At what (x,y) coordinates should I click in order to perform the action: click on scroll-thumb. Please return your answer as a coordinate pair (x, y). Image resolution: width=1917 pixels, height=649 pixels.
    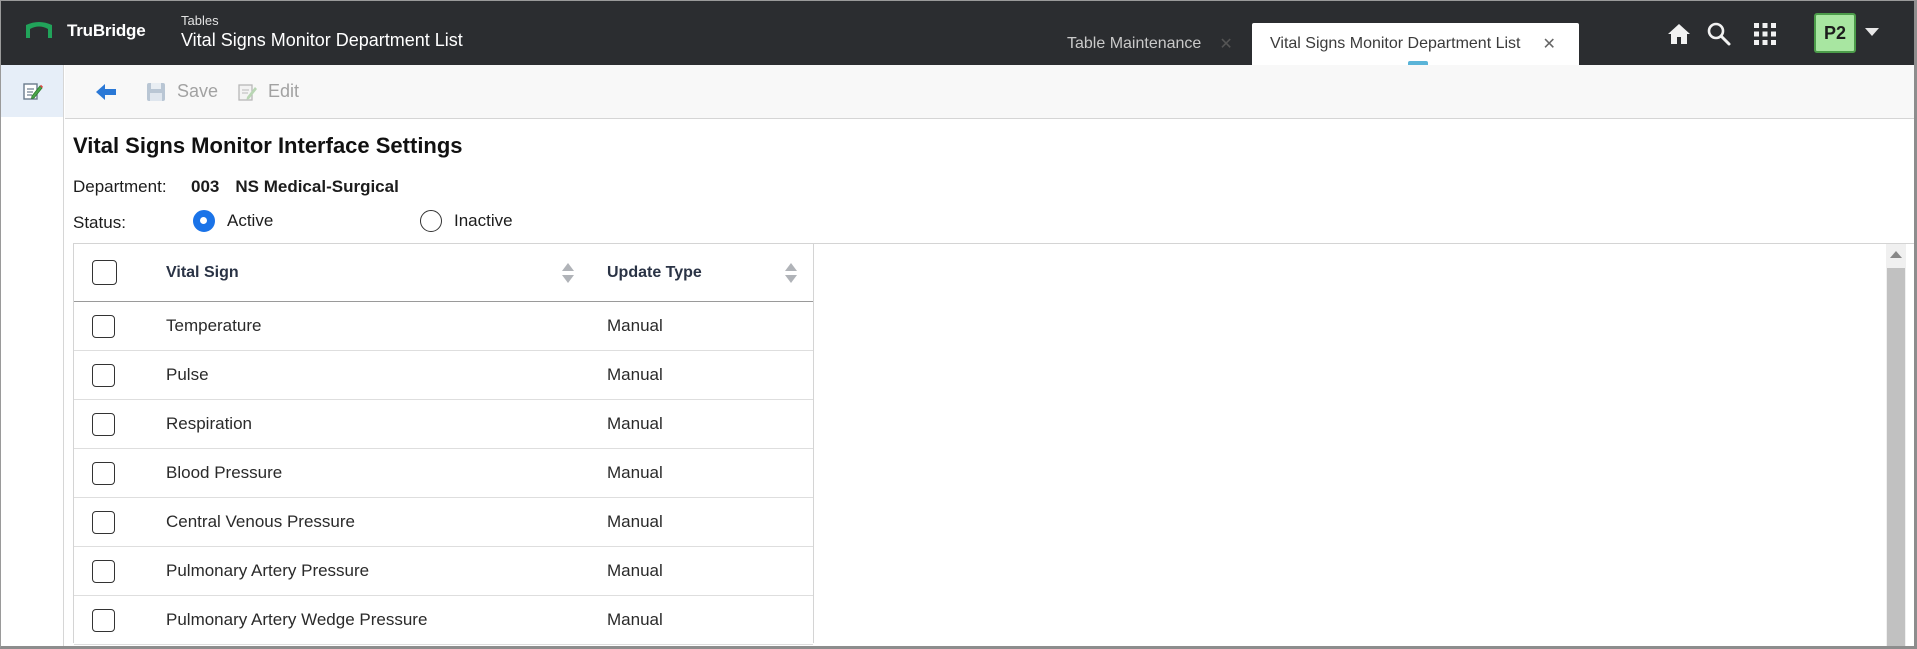
    Looking at the image, I should click on (1896, 457).